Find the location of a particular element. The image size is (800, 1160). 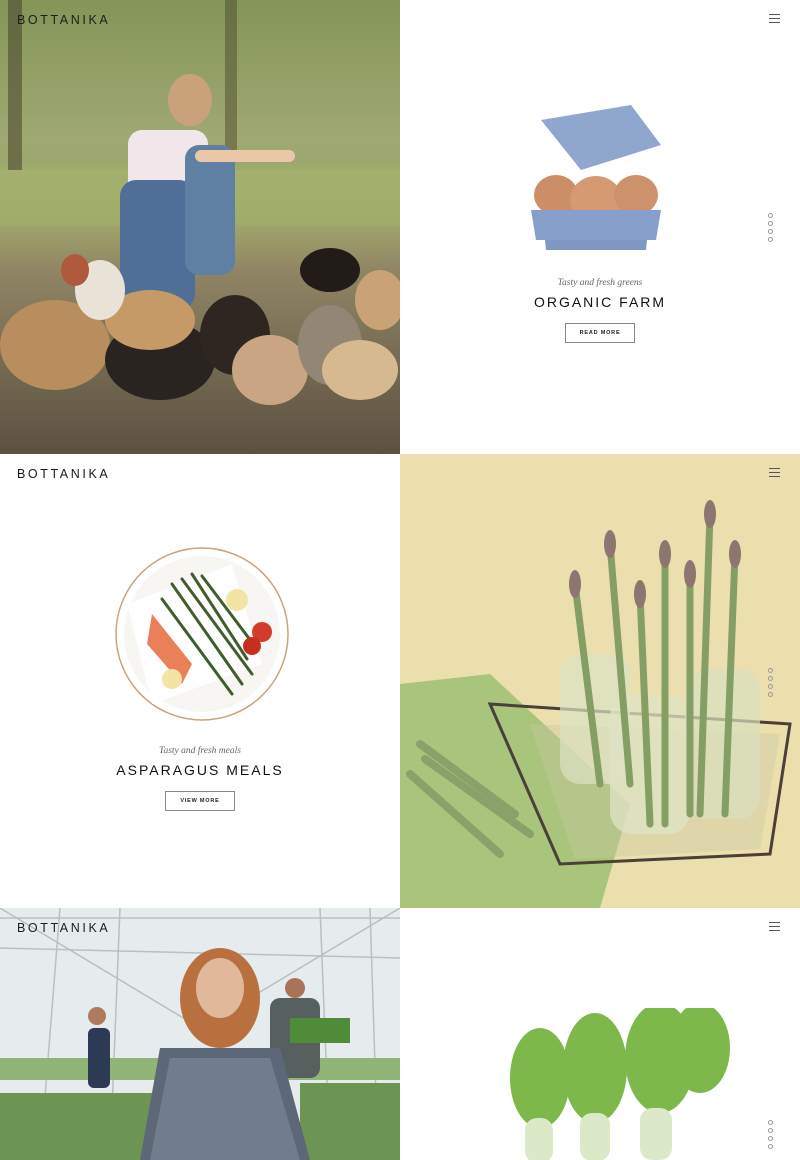

greenhouse-woman-photo is located at coordinates (200, 1034).